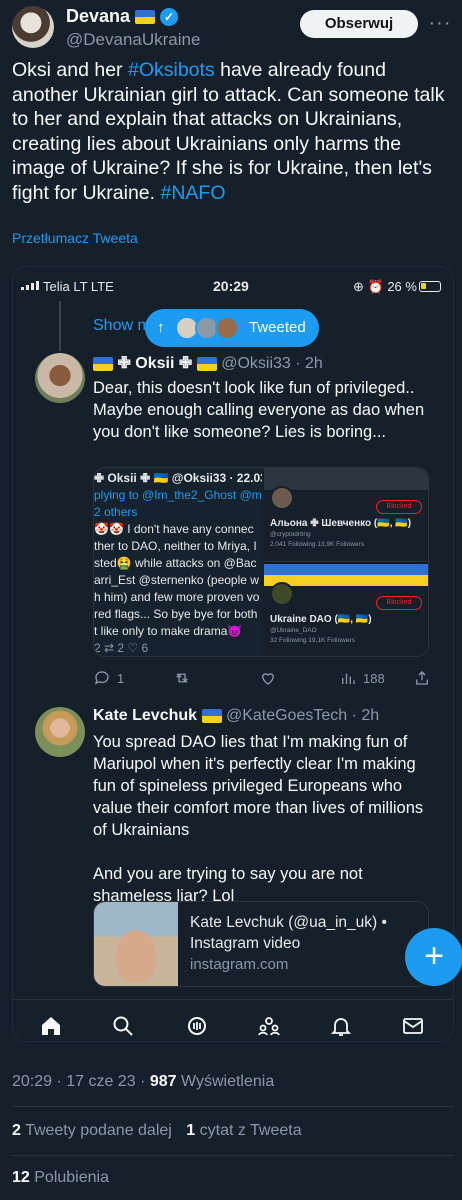 The image size is (462, 1200). What do you see at coordinates (21, 1177) in the screenshot?
I see `likes-count: 12` at bounding box center [21, 1177].